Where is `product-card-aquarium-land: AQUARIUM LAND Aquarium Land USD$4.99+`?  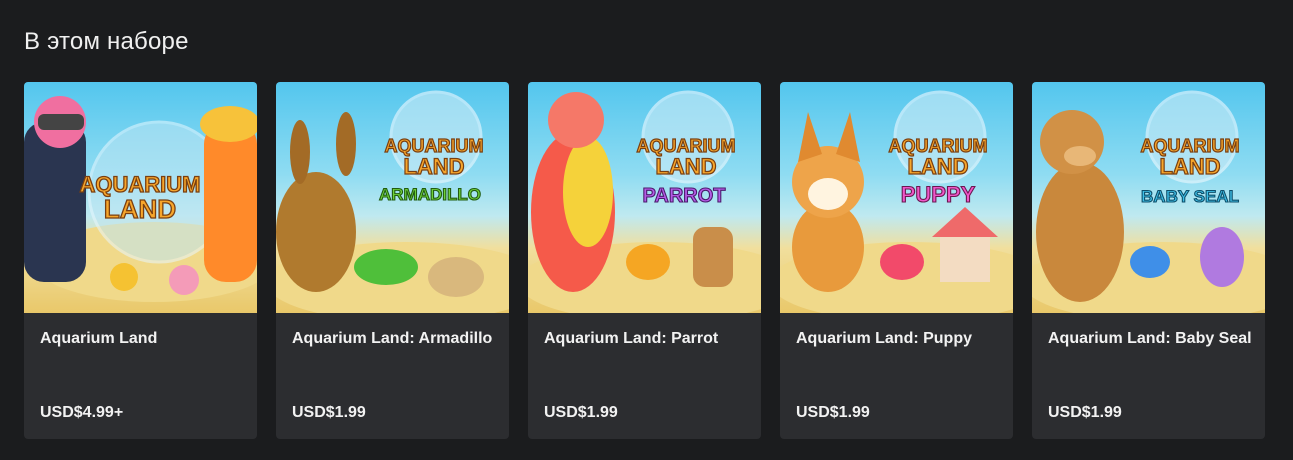
product-card-aquarium-land: AQUARIUM LAND Aquarium Land USD$4.99+ is located at coordinates (140, 260).